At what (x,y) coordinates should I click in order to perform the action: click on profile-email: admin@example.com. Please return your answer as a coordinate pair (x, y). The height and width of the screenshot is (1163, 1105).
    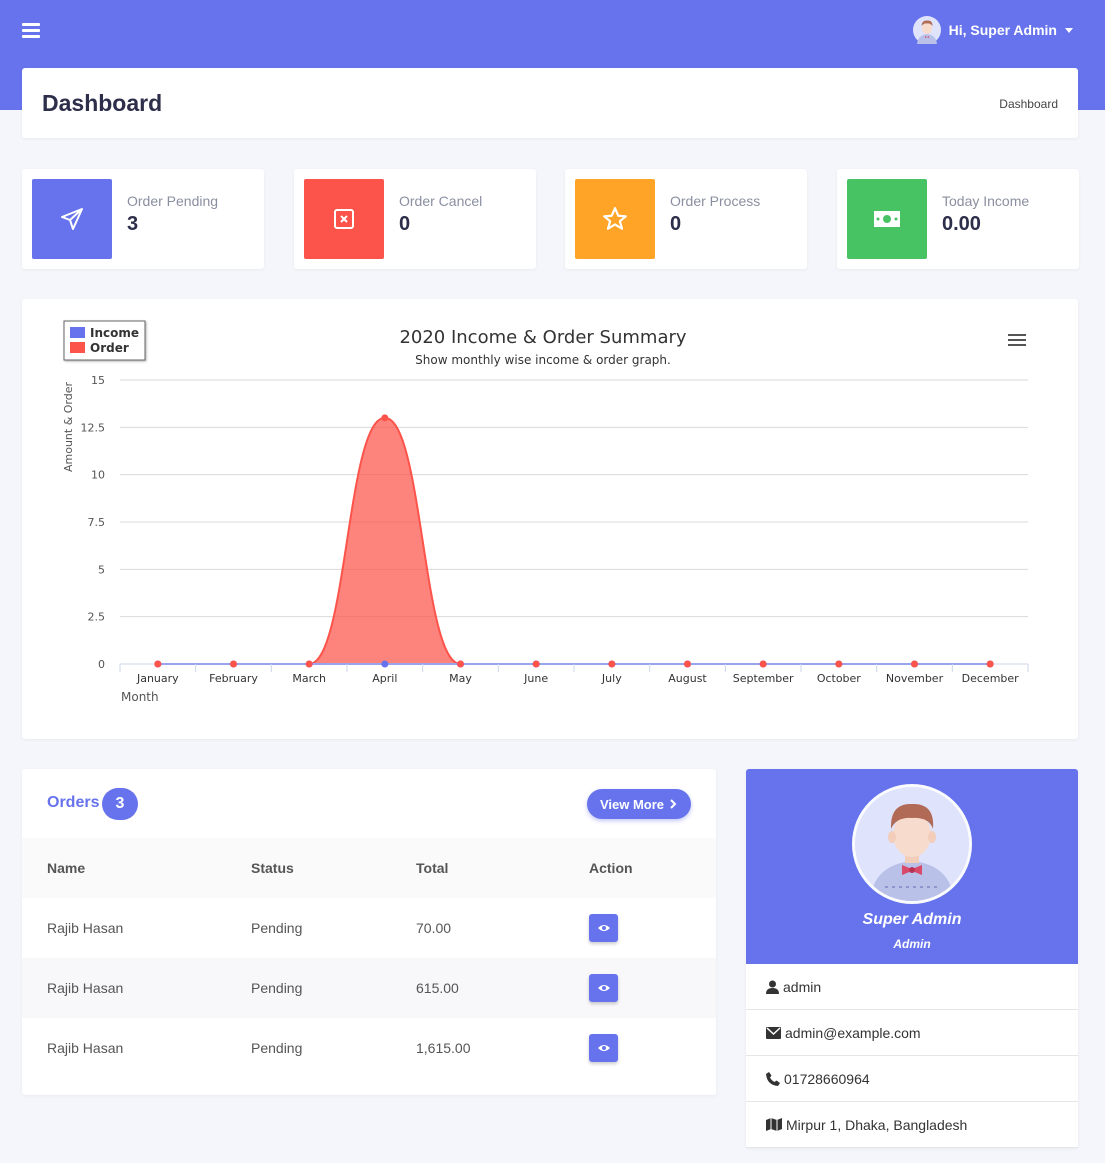
    Looking at the image, I should click on (853, 1033).